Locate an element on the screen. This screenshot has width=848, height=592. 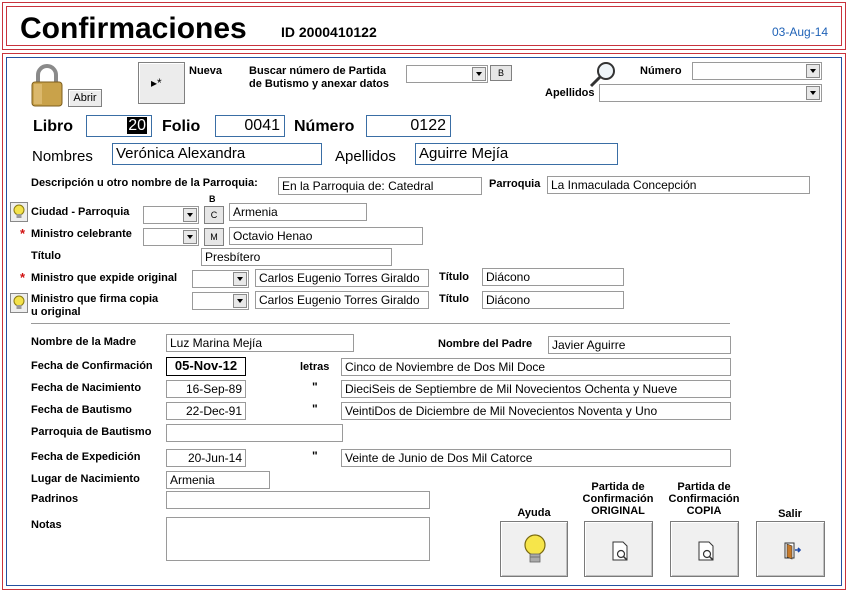
ministro-expide-select is located at coordinates (220, 279).